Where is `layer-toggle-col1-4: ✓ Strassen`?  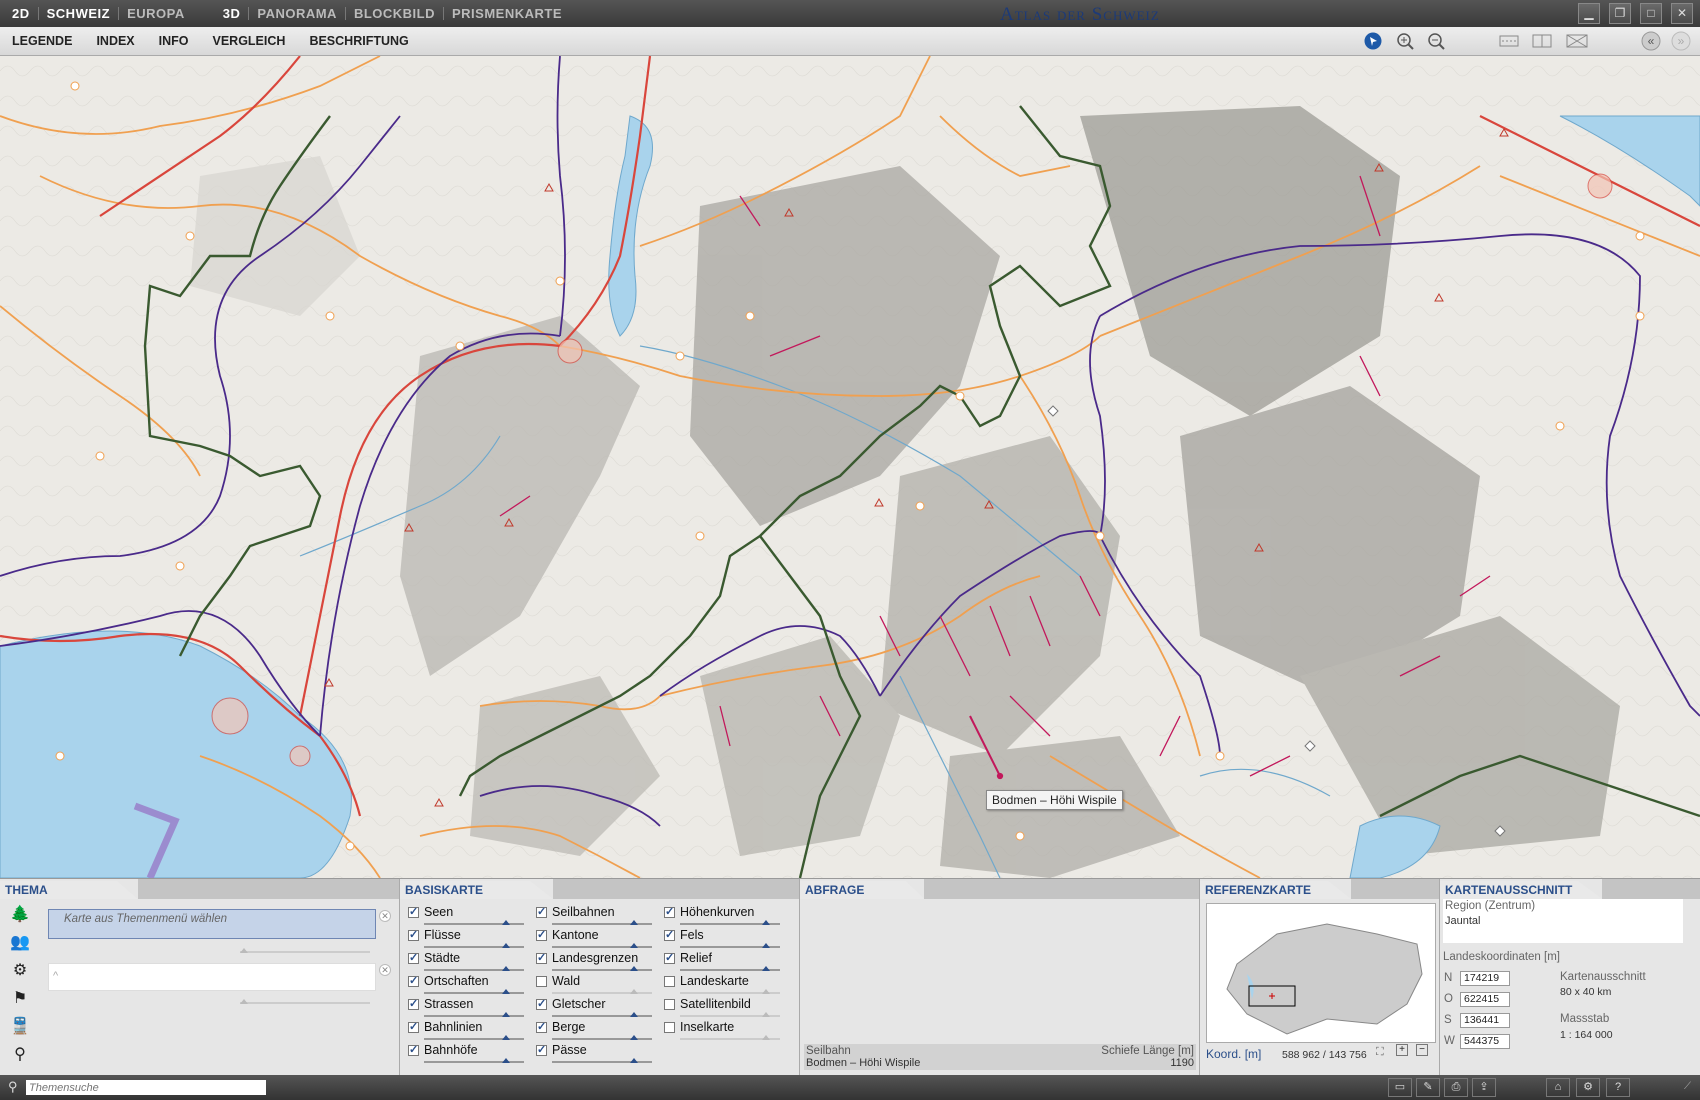 layer-toggle-col1-4: ✓ Strassen is located at coordinates (440, 1004).